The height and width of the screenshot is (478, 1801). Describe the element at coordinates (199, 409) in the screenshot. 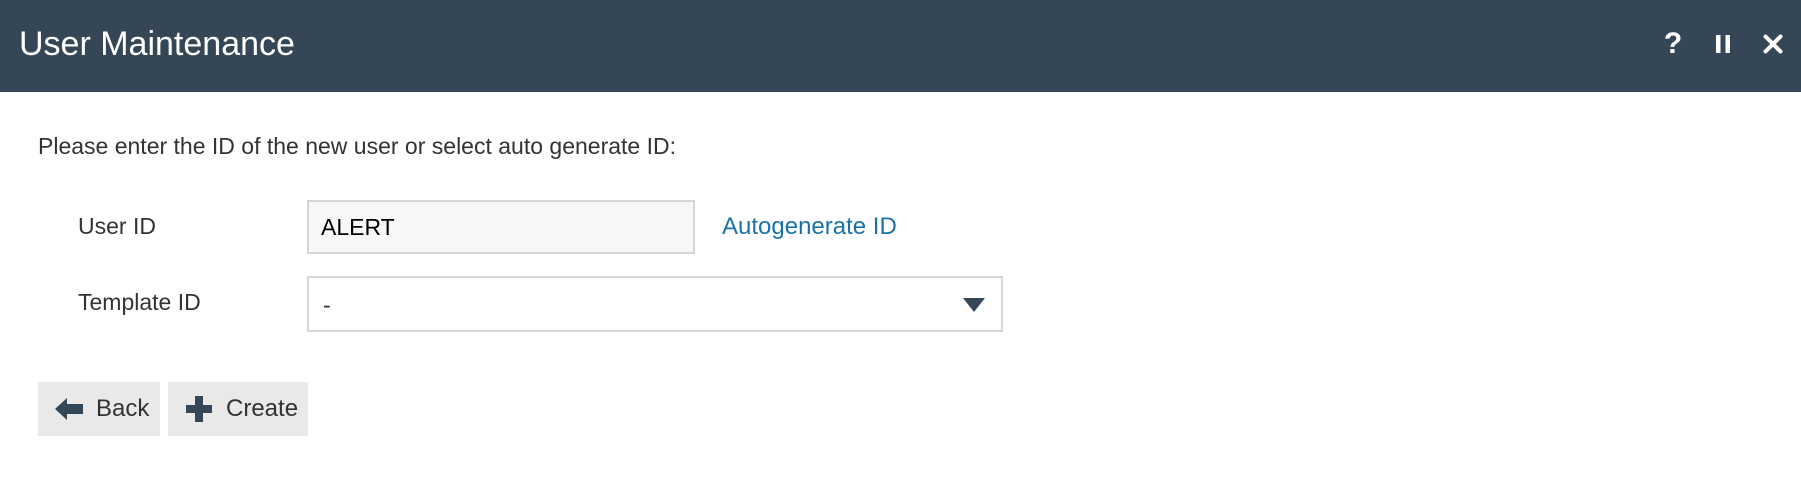

I see `plus-icon` at that location.